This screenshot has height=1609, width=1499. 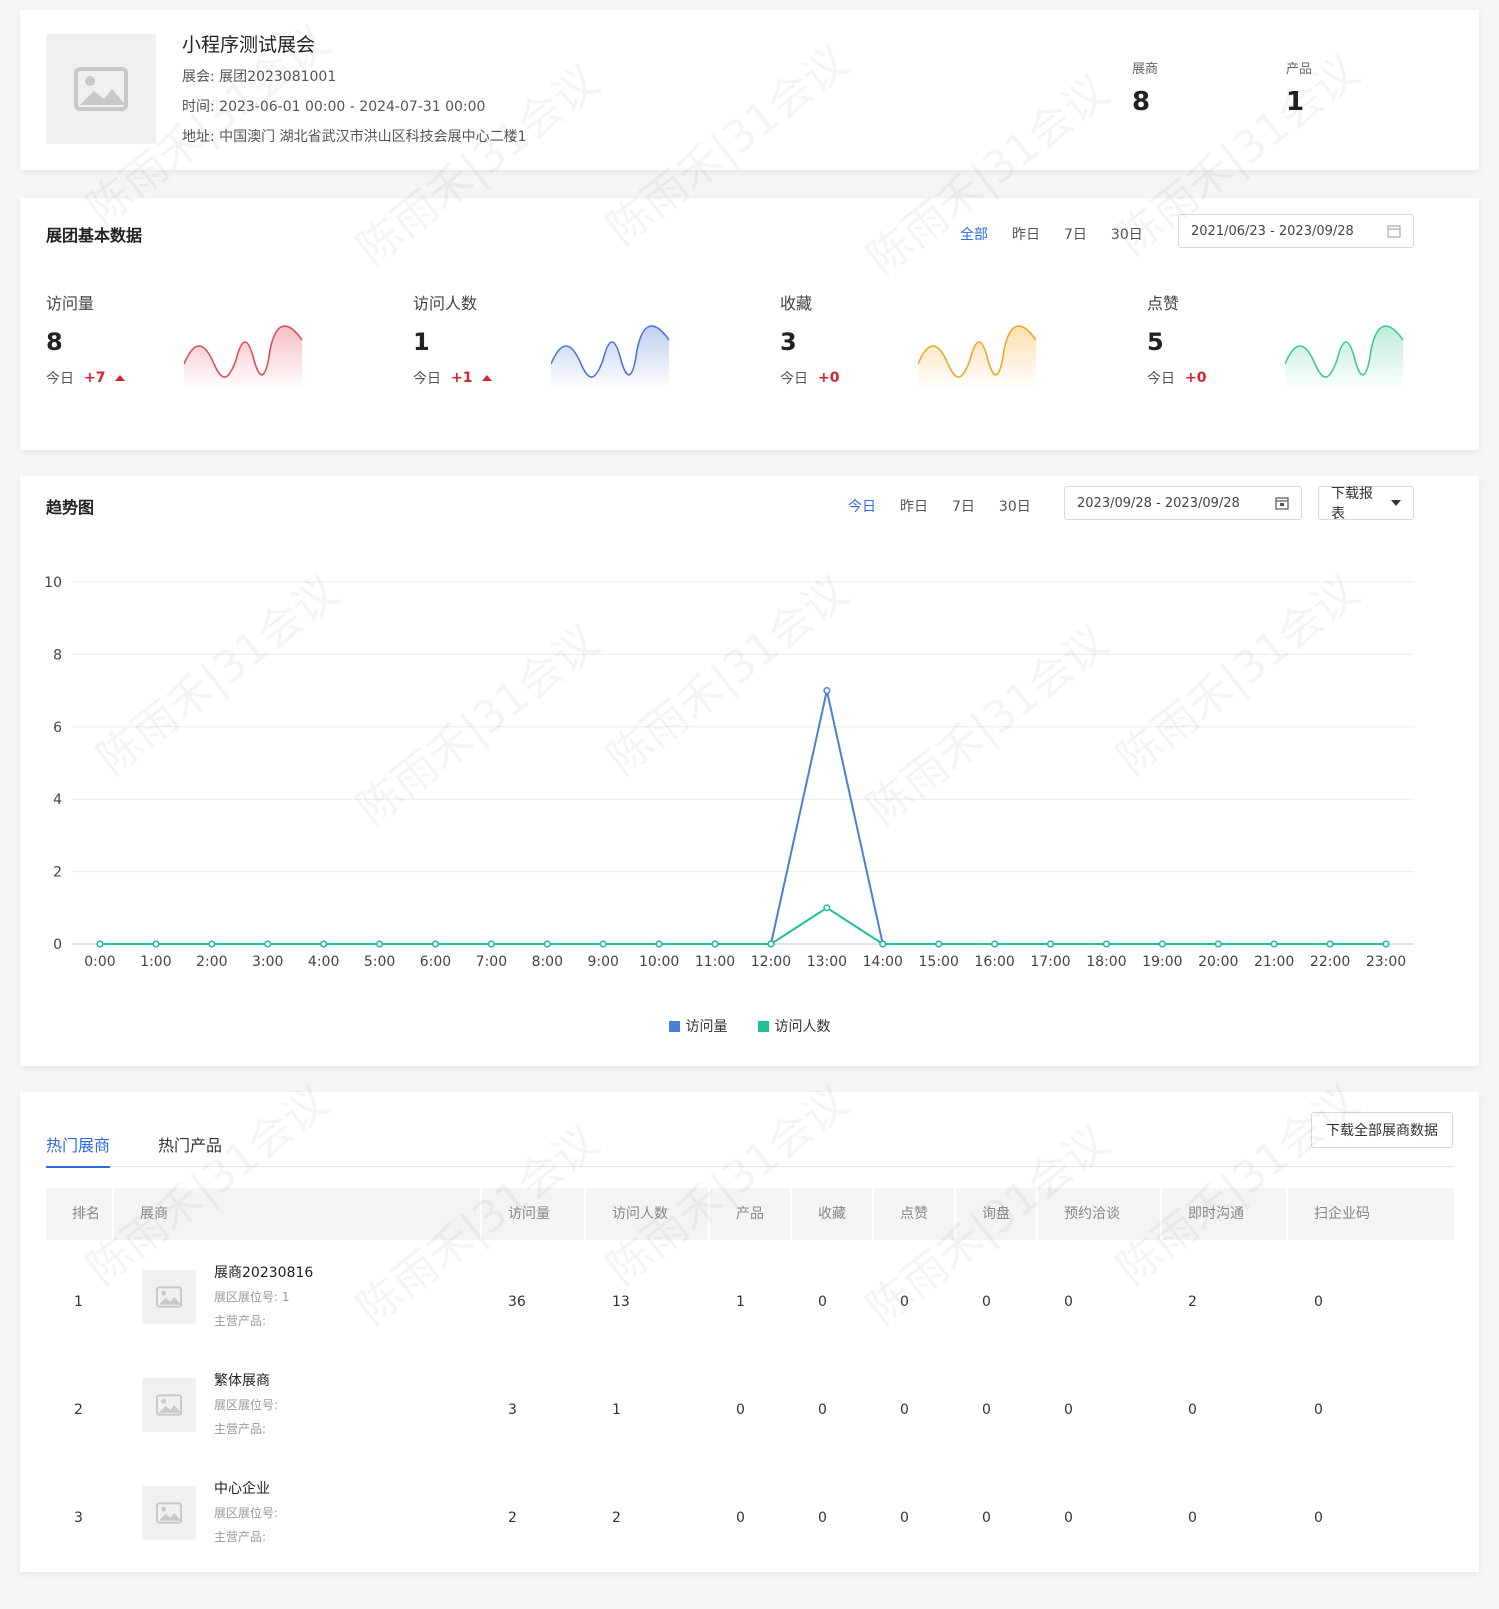 I want to click on address-value: 中国澳门 湖北省武汉市洪山区科技会展中心二楼1, so click(x=373, y=137).